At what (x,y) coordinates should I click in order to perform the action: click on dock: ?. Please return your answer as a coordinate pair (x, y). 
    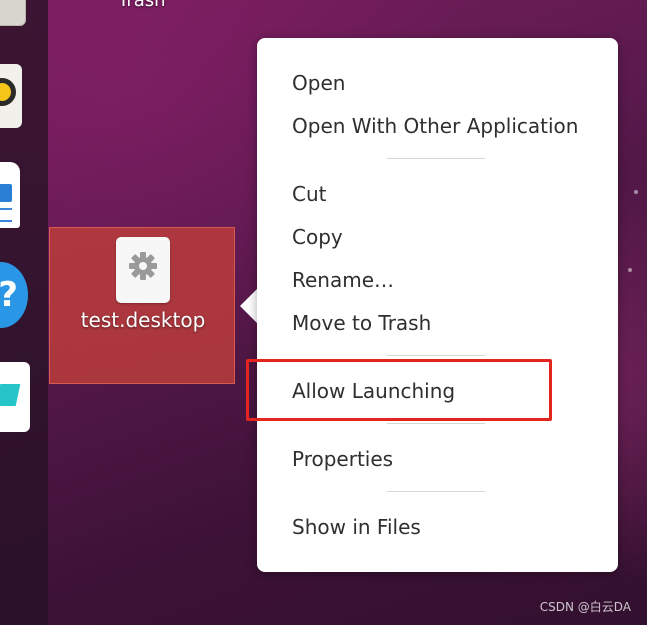
    Looking at the image, I should click on (24, 312).